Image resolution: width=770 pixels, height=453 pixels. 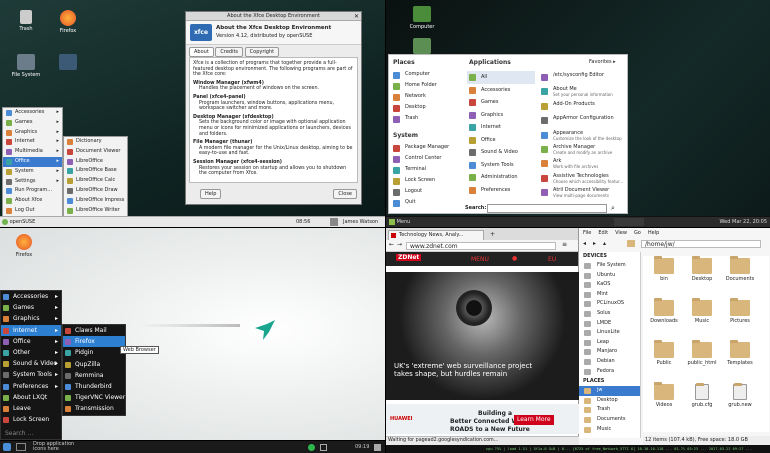 What do you see at coordinates (32, 152) in the screenshot?
I see `menu-item: Multimedia ▸` at bounding box center [32, 152].